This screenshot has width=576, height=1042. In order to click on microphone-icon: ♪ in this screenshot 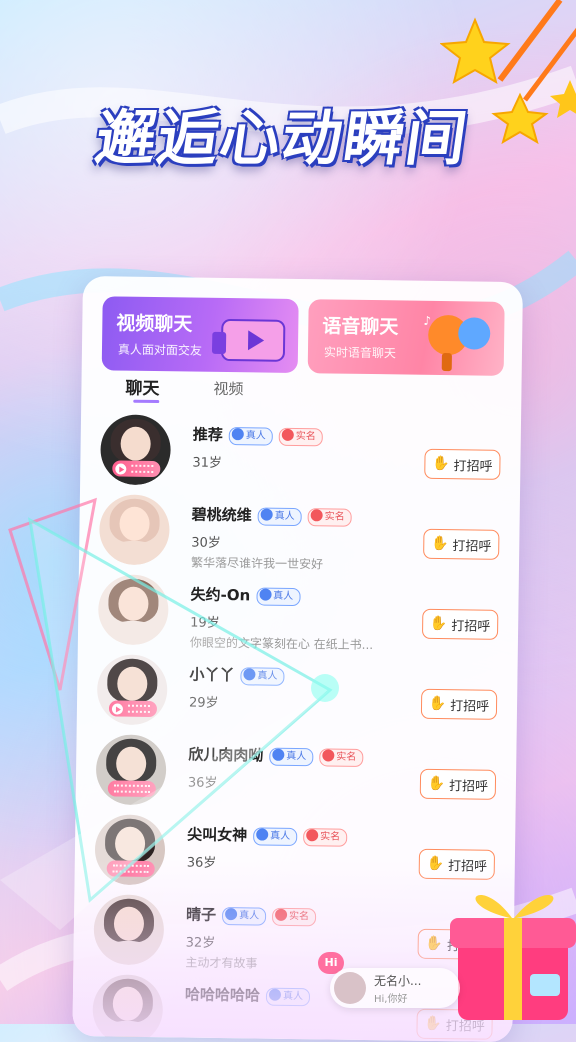, I will do `click(458, 341)`.